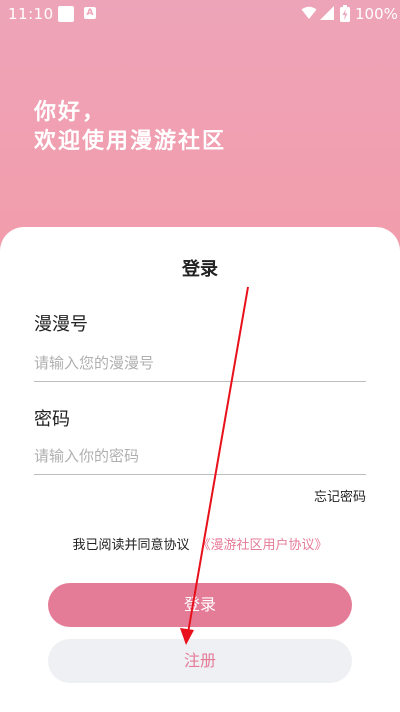  What do you see at coordinates (61, 324) in the screenshot?
I see `account-label: 漫漫号` at bounding box center [61, 324].